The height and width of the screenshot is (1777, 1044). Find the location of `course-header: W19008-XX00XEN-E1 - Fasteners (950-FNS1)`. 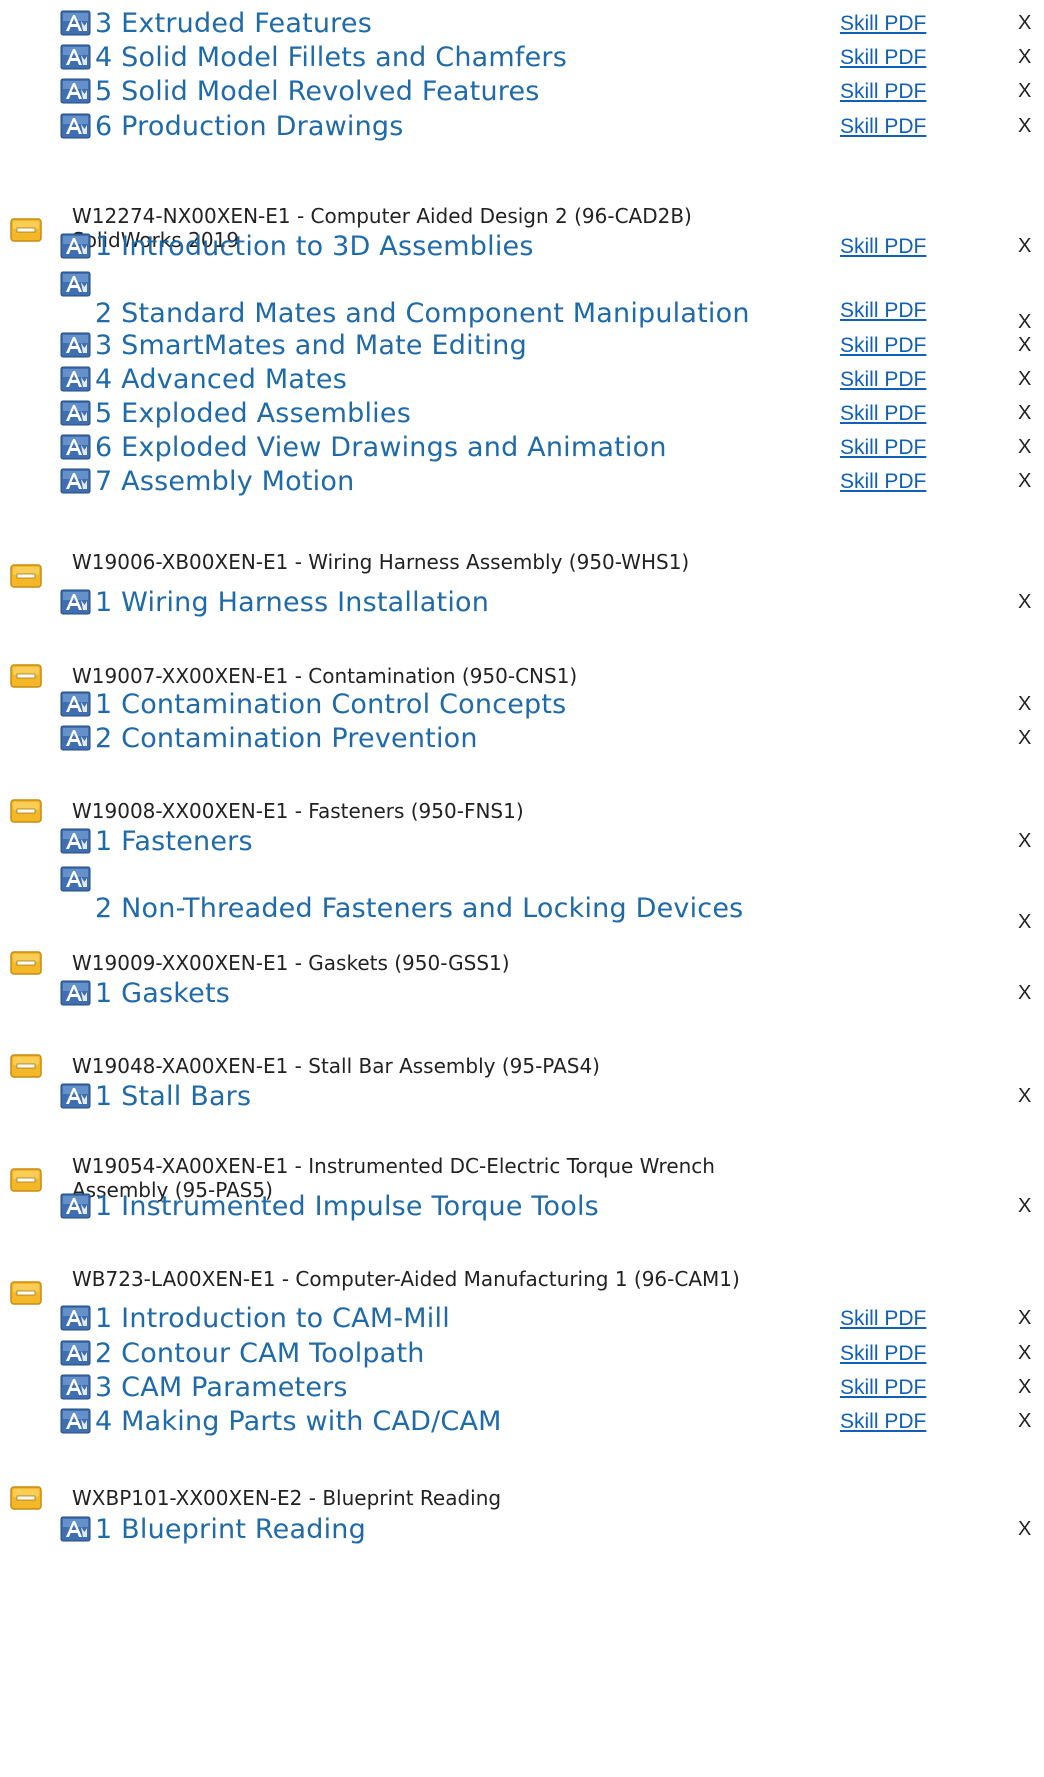

course-header: W19008-XX00XEN-E1 - Fasteners (950-FNS1) is located at coordinates (527, 812).